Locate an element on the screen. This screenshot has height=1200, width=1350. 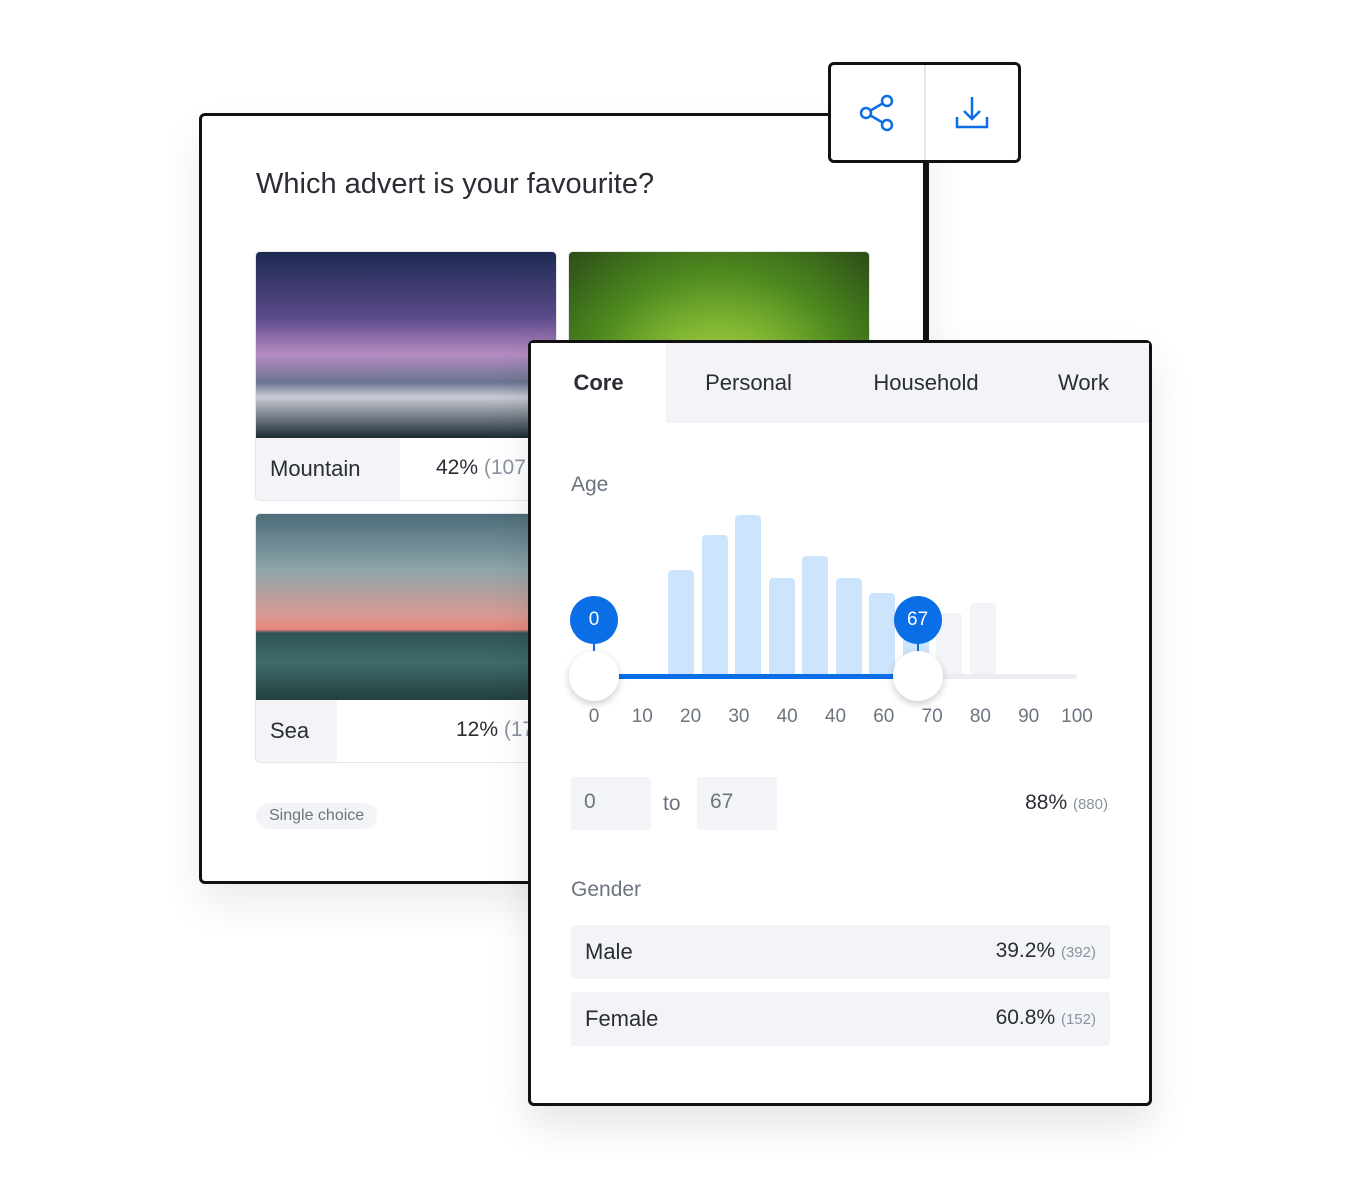
min-value-bubble: 0 is located at coordinates (594, 620).